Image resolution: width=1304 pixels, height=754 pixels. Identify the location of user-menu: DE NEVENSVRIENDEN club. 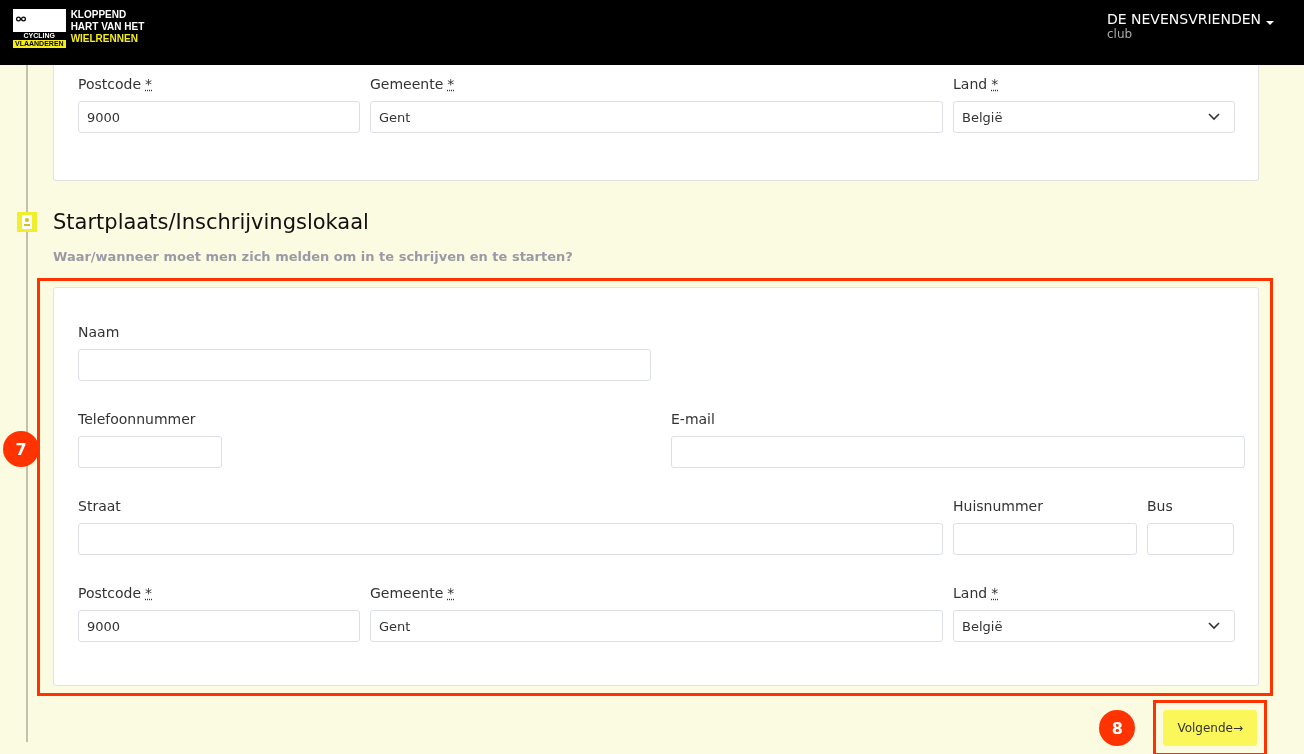
(1190, 26).